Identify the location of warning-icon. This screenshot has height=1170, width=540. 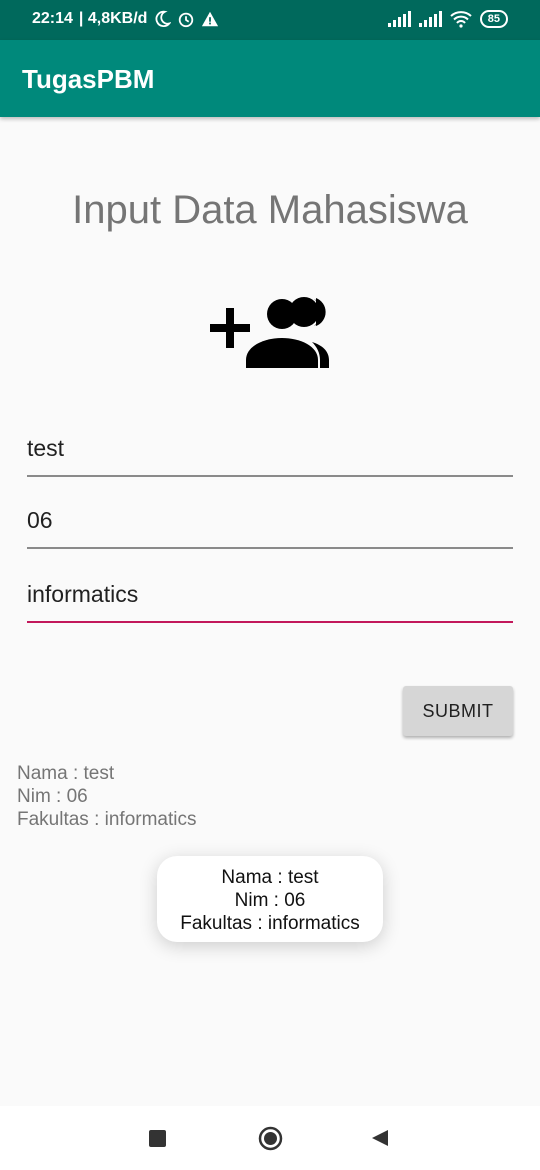
(210, 19).